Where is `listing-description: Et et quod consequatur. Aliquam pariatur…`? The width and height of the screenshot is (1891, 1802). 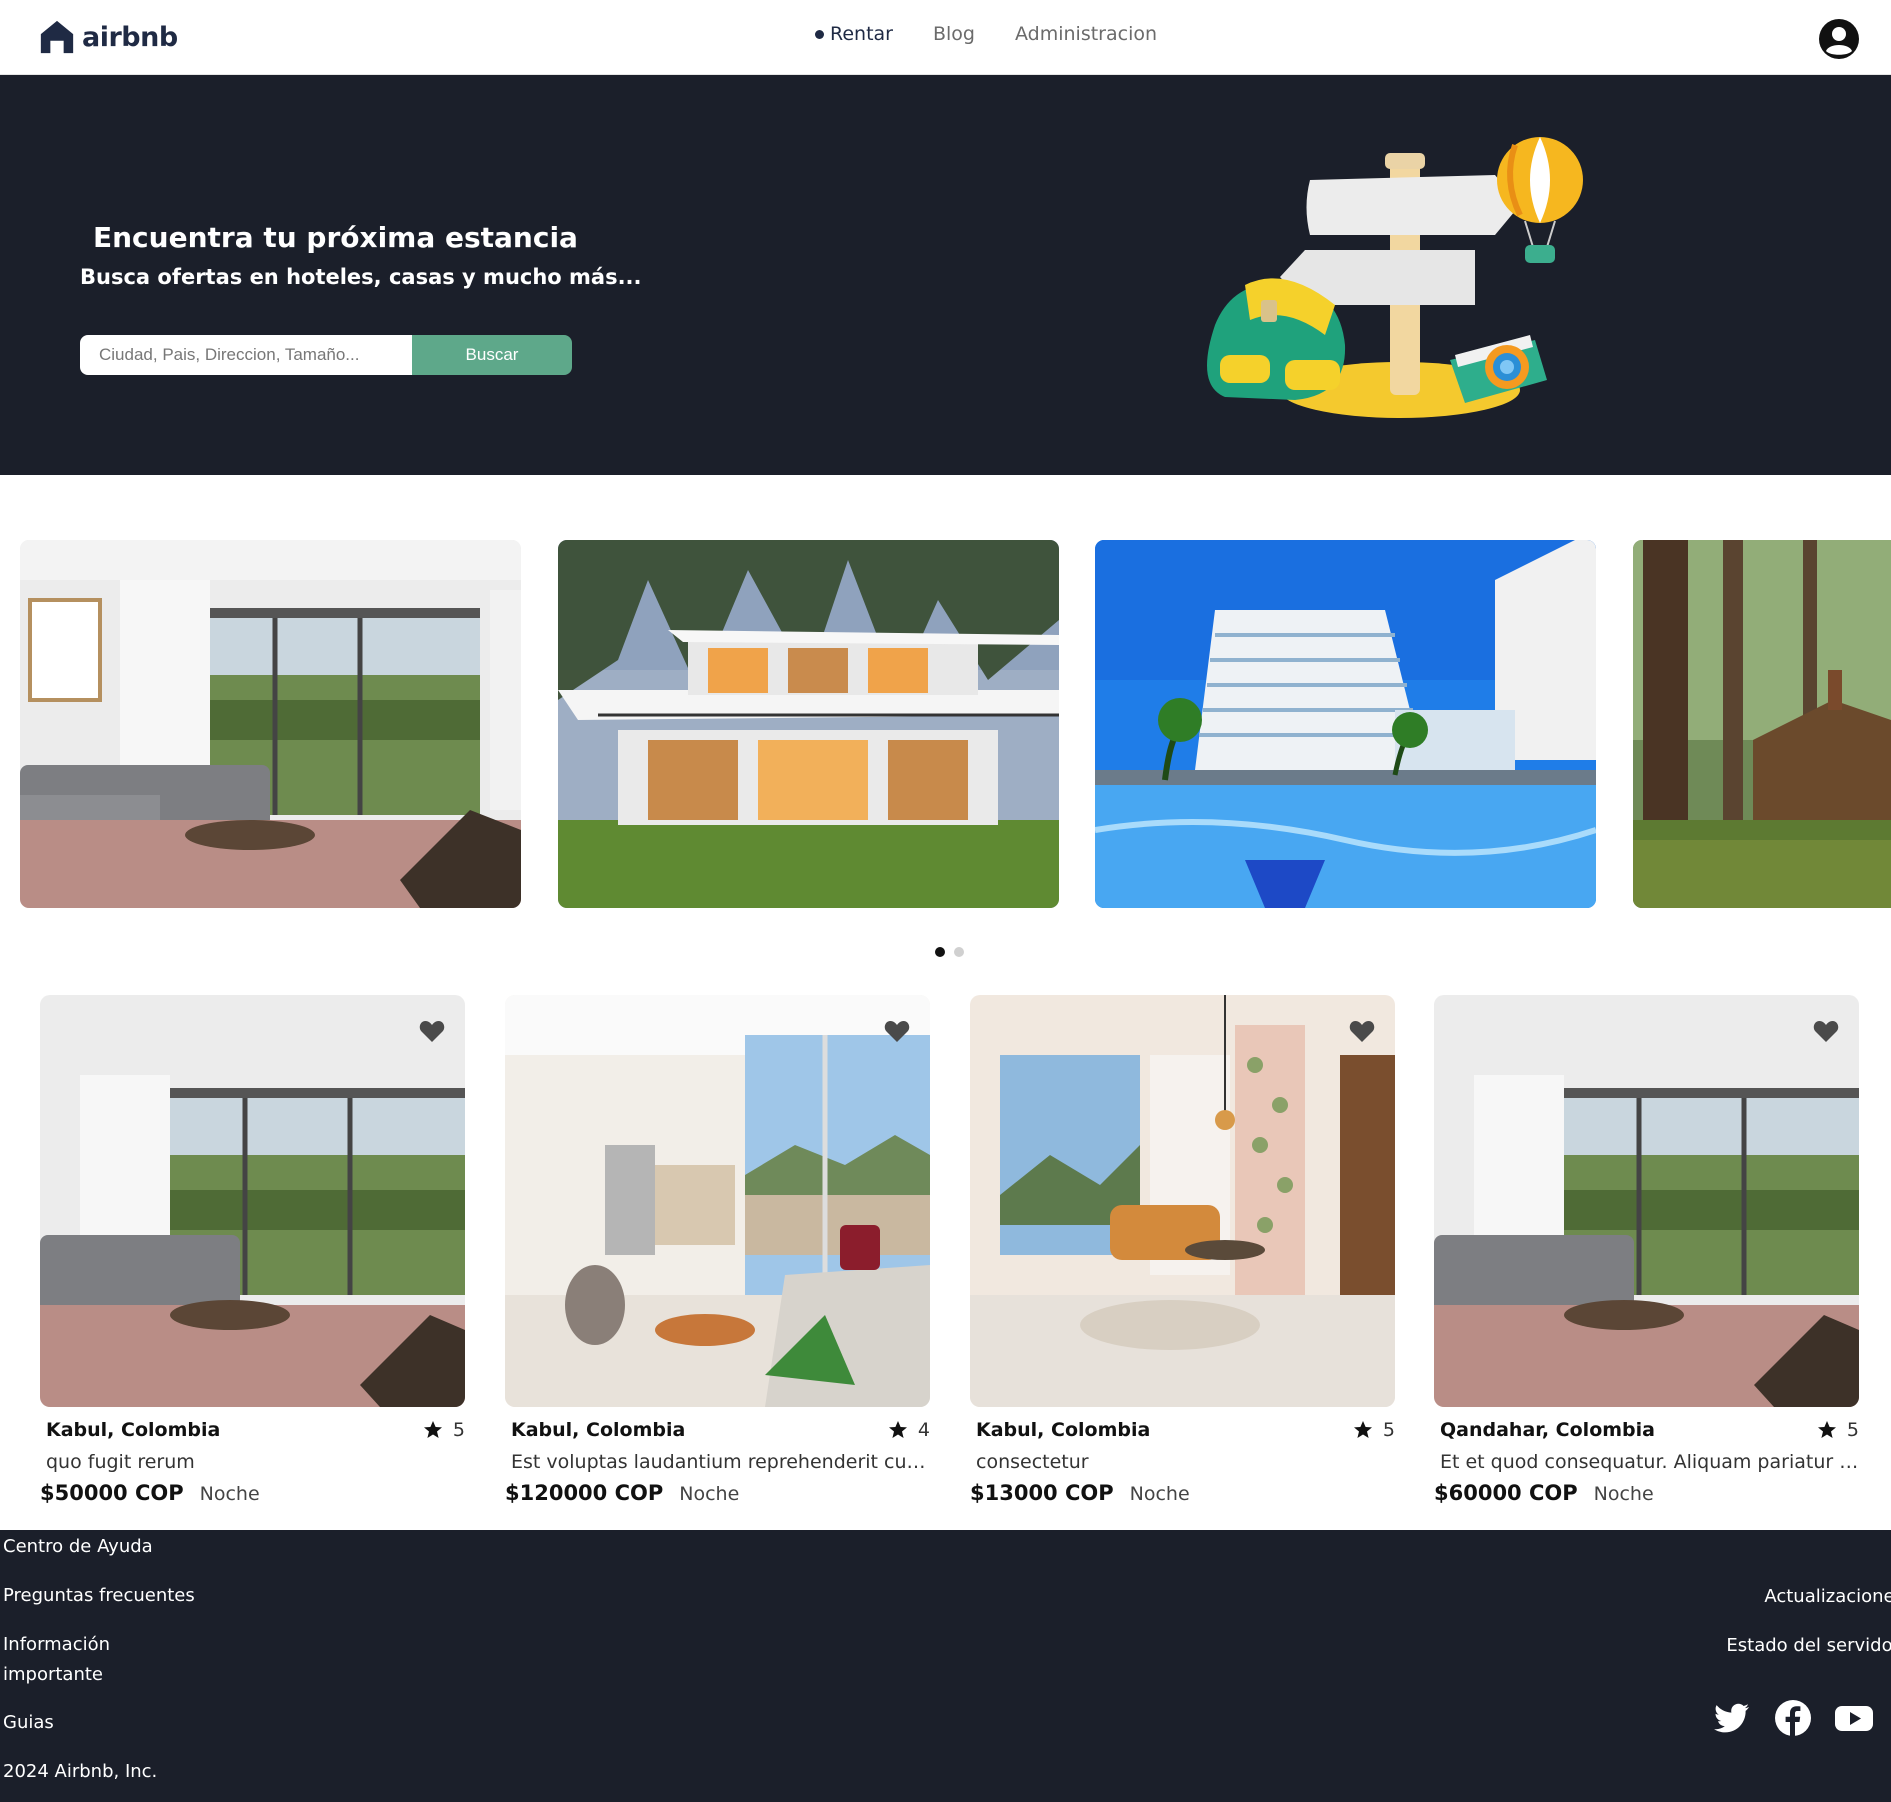
listing-description: Et et quod consequatur. Aliquam pariatur… is located at coordinates (1649, 1462).